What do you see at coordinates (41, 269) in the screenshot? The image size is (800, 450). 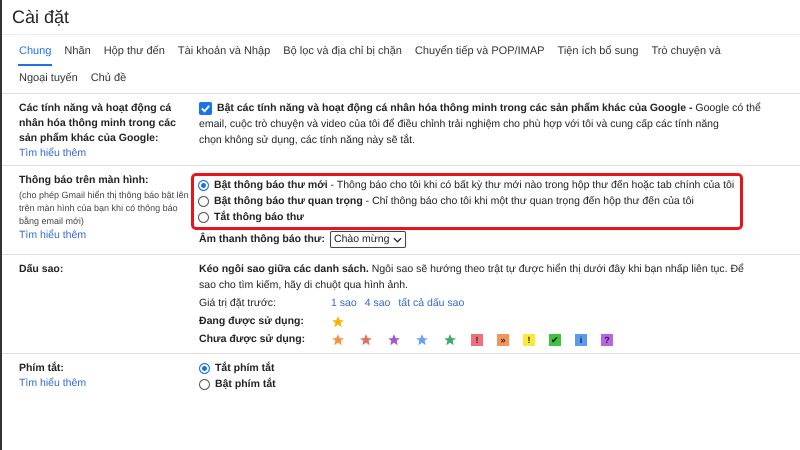 I see `setting-label: Dấu sao:` at bounding box center [41, 269].